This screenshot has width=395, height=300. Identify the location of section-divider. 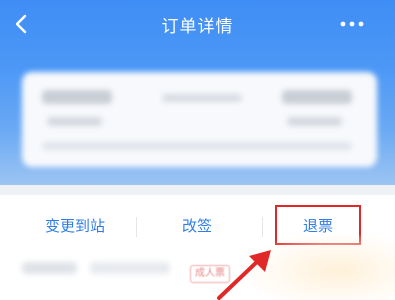
(197, 190).